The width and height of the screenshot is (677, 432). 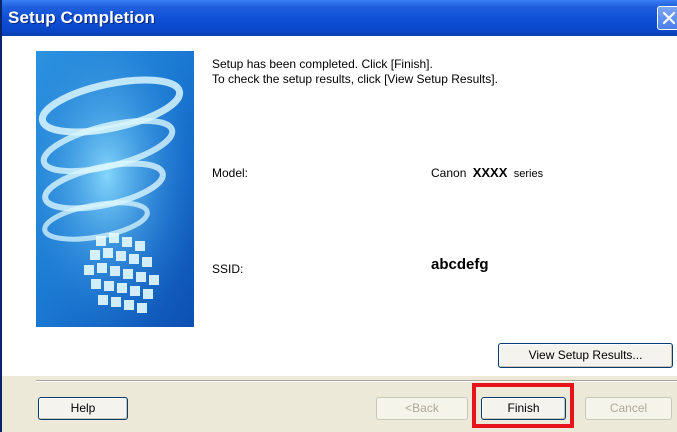 What do you see at coordinates (83, 408) in the screenshot?
I see `help-button: Help` at bounding box center [83, 408].